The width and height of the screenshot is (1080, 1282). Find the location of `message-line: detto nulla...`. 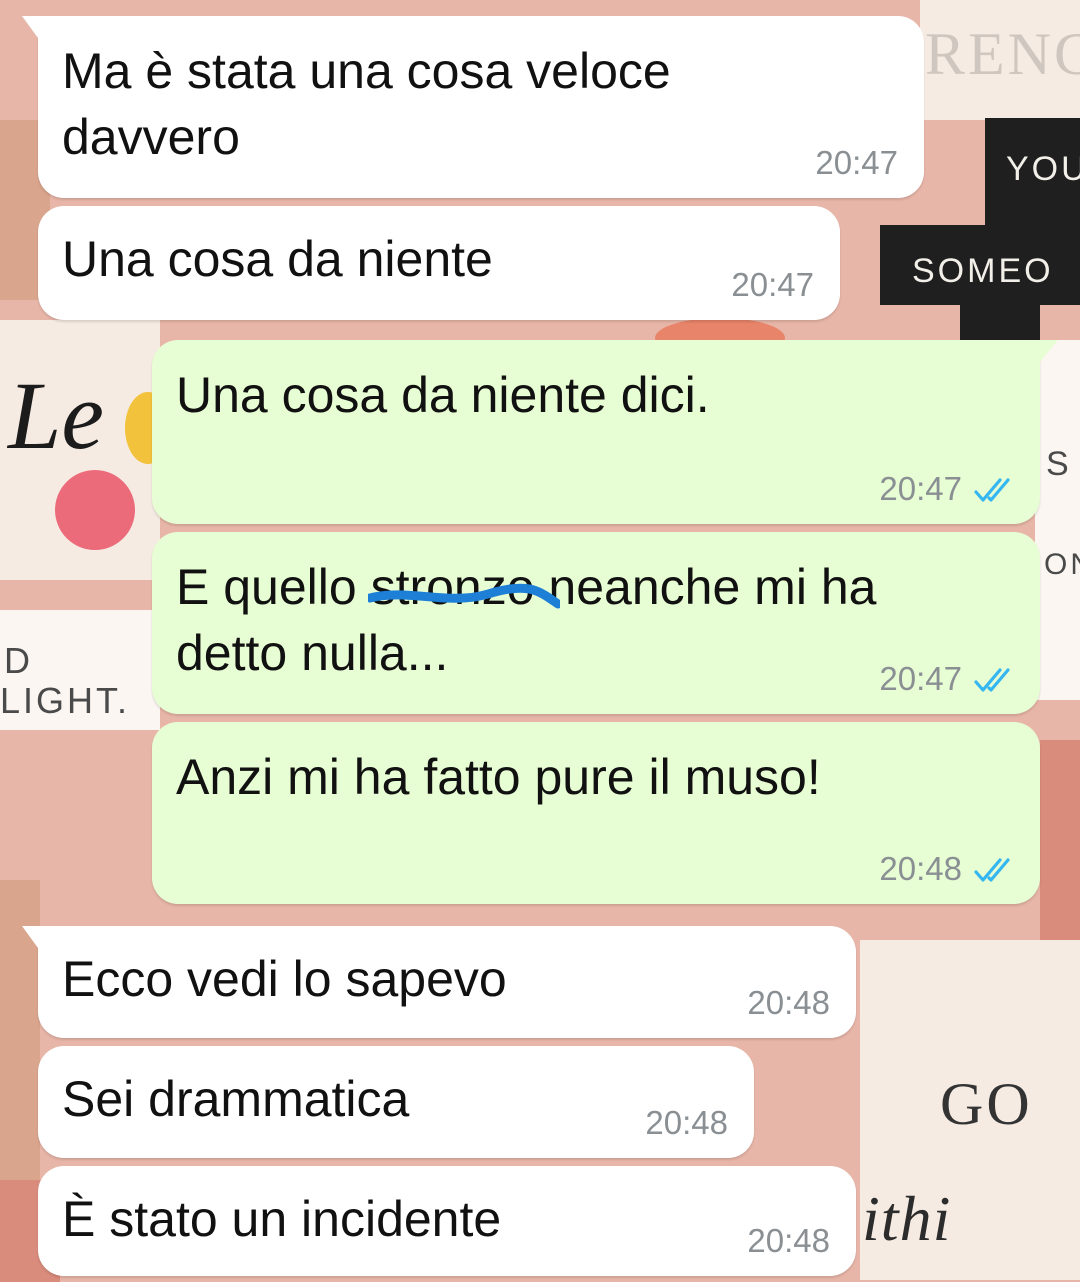

message-line: detto nulla... is located at coordinates (312, 653).